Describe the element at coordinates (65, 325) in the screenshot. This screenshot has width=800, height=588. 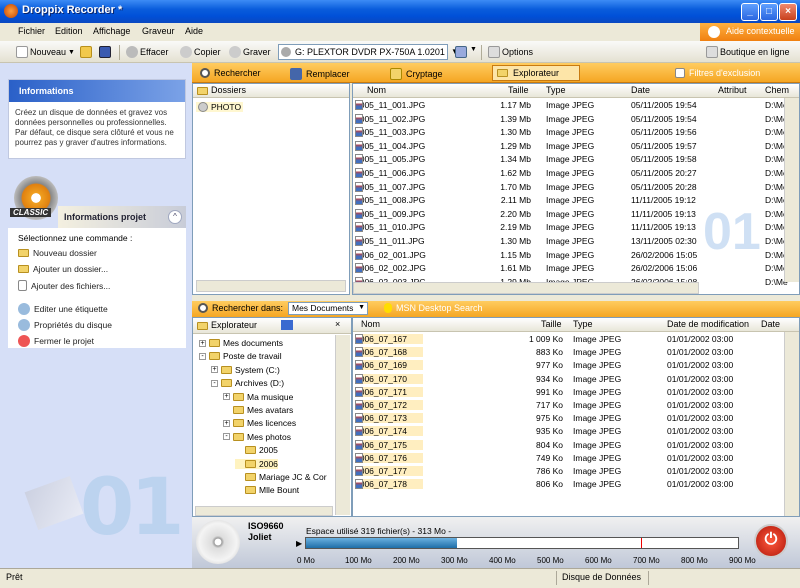
I see `cmd-disc-properties: Propriétés du disque` at that location.